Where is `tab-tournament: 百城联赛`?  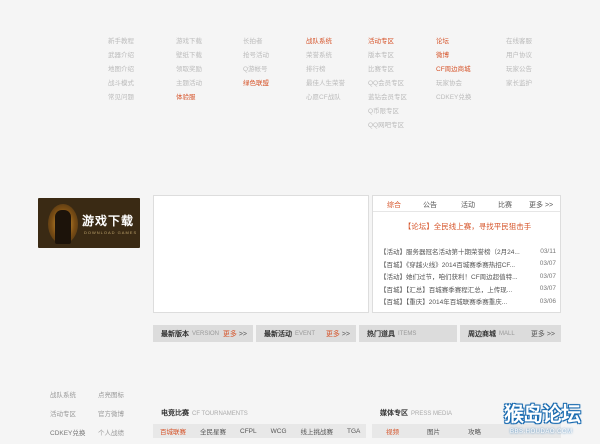 tab-tournament: 百城联赛 is located at coordinates (173, 431).